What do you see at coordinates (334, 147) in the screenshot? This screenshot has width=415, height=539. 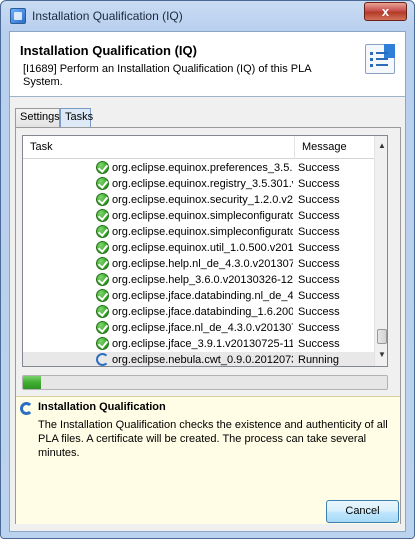 I see `column-header-message: Message` at bounding box center [334, 147].